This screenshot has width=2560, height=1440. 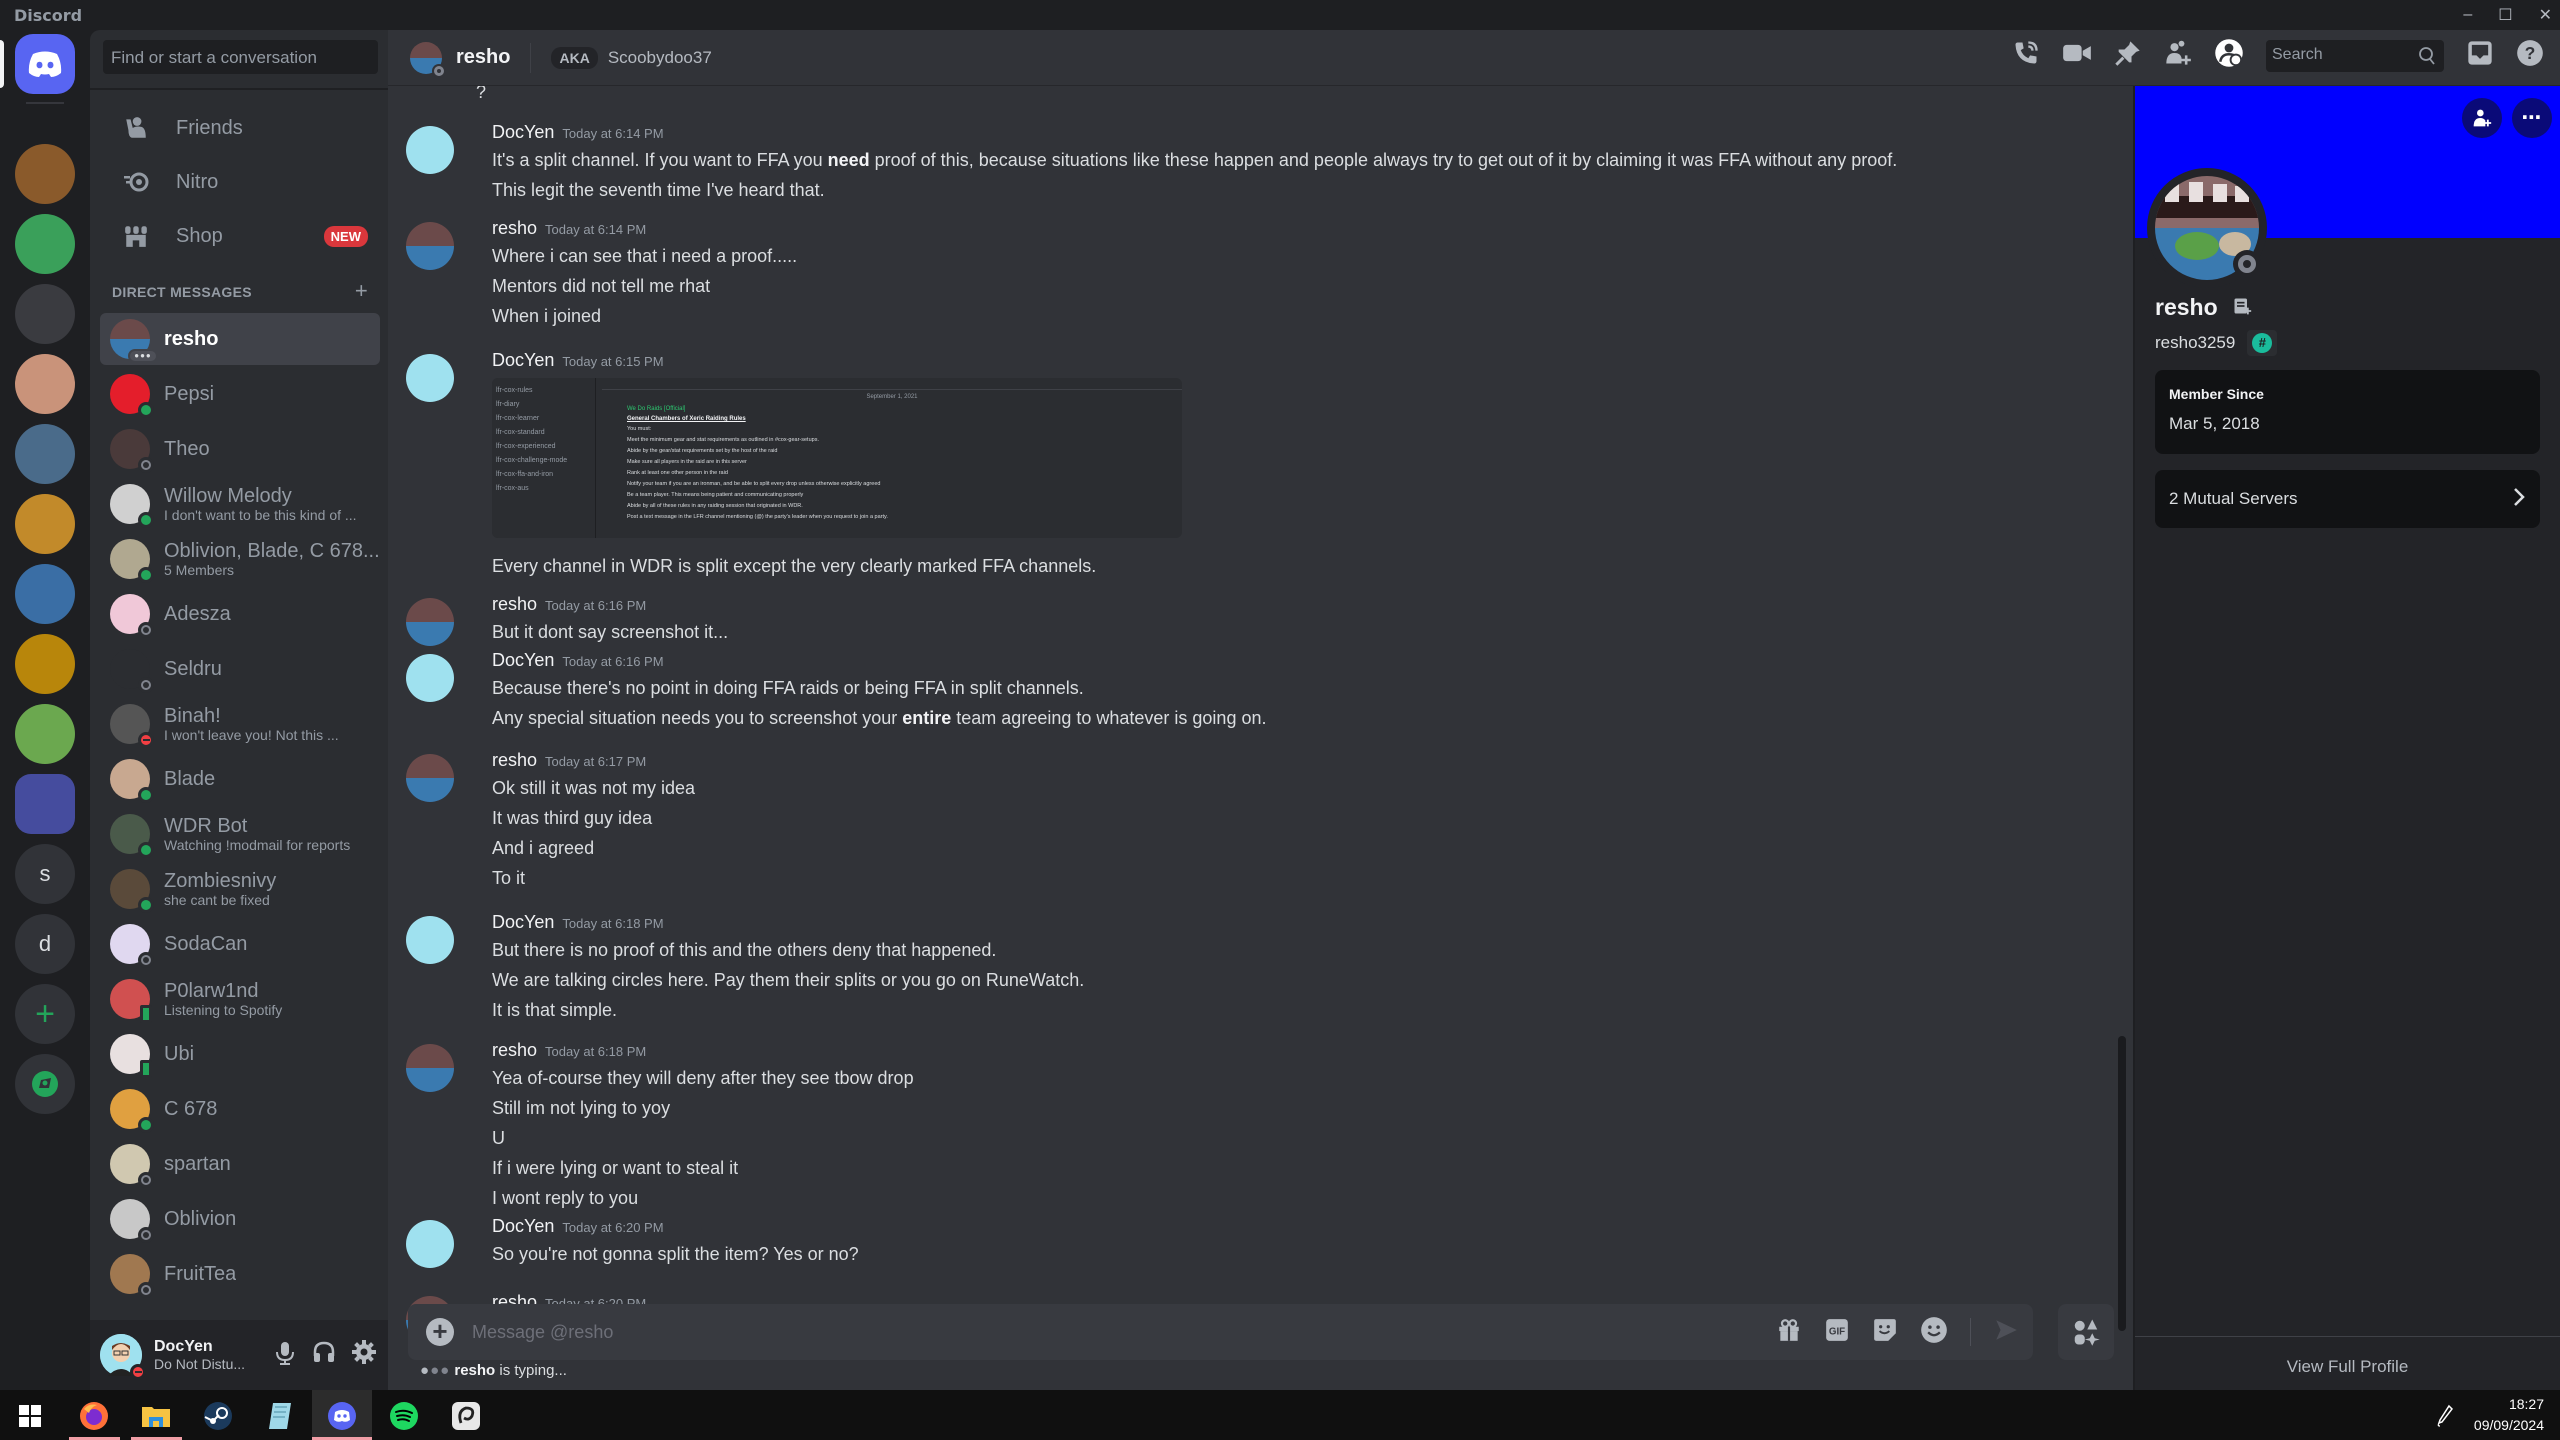 I want to click on dm-item: Adesza, so click(x=240, y=614).